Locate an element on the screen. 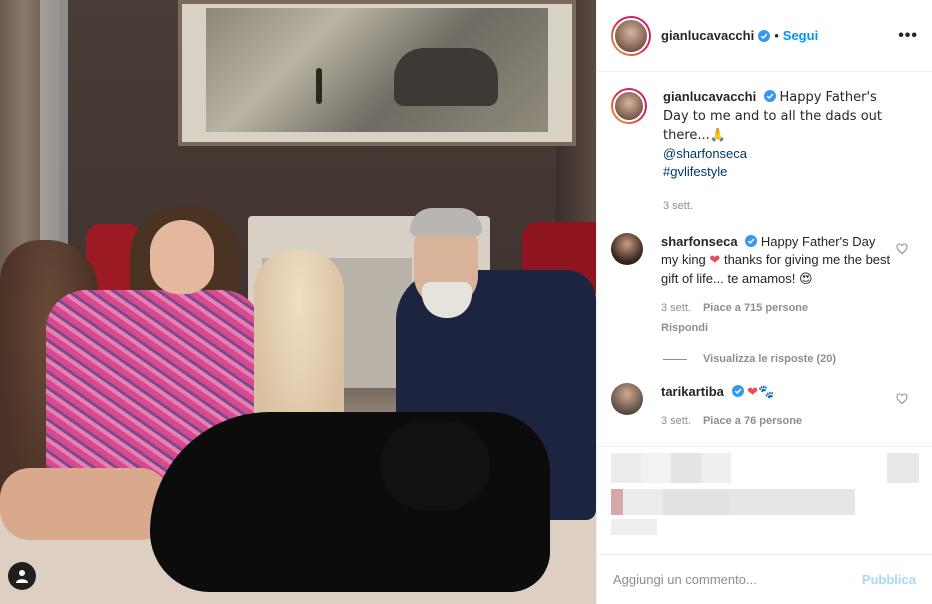  comment-text: ❤🐾 is located at coordinates (761, 392).